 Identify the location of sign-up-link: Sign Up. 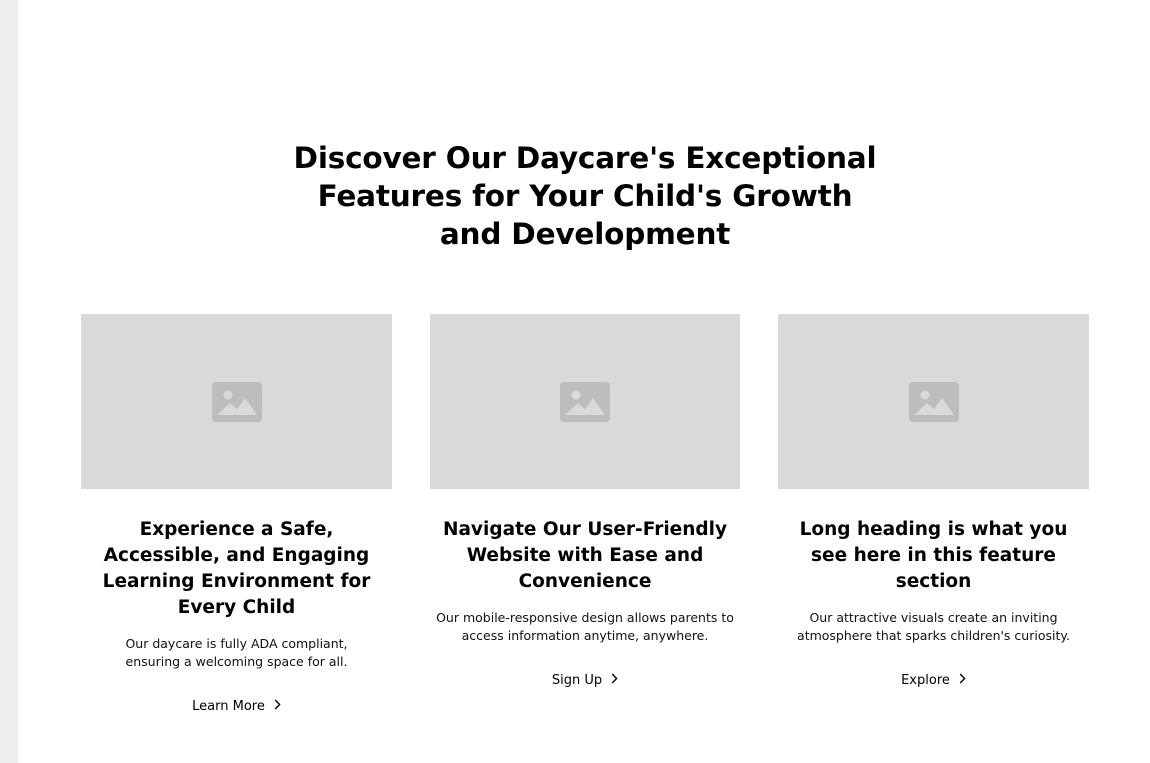
(585, 681).